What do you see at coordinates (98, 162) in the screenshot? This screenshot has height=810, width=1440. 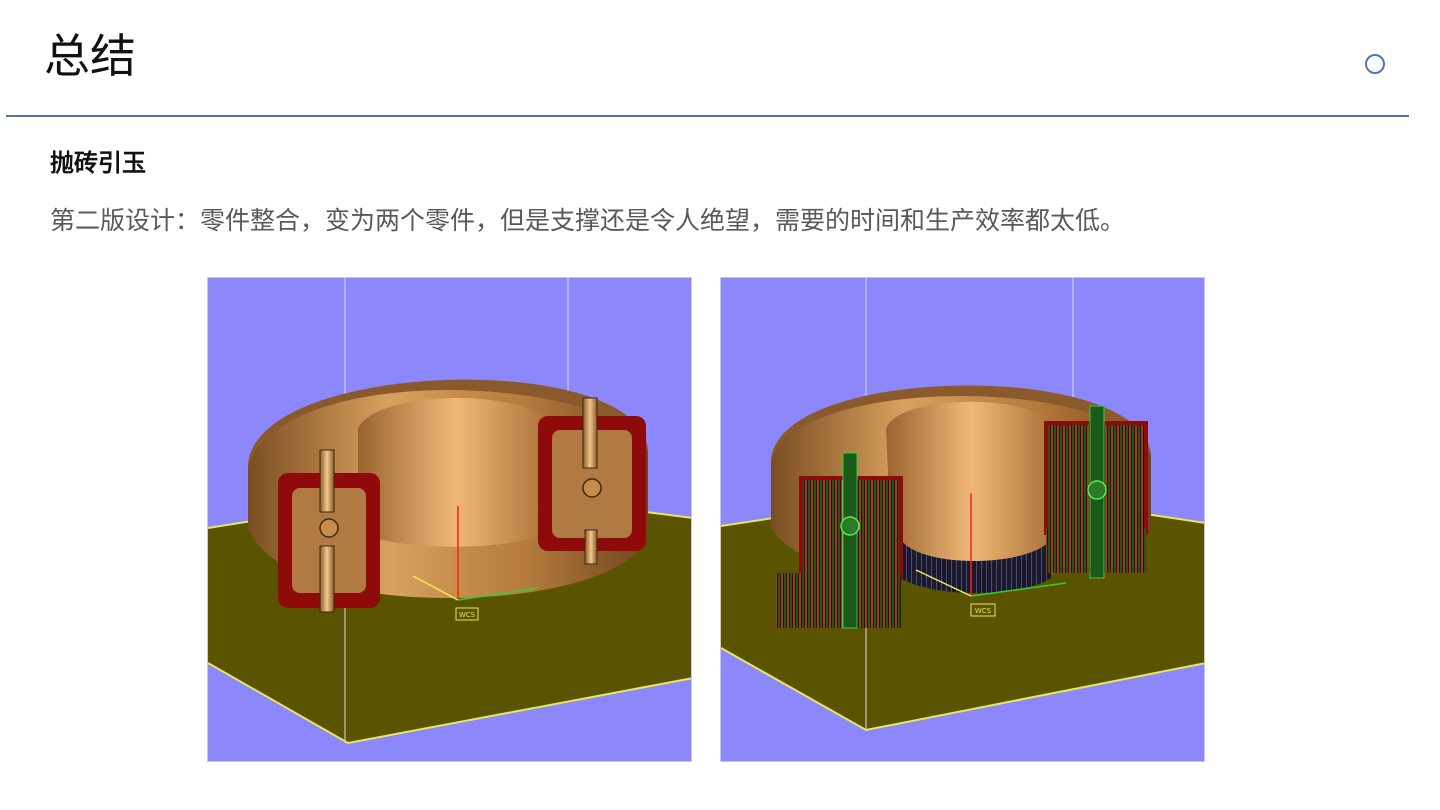 I see `subheading: 抛砖引玉` at bounding box center [98, 162].